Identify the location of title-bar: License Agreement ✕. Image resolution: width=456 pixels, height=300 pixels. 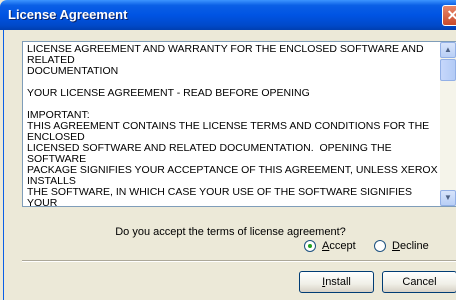
(228, 15).